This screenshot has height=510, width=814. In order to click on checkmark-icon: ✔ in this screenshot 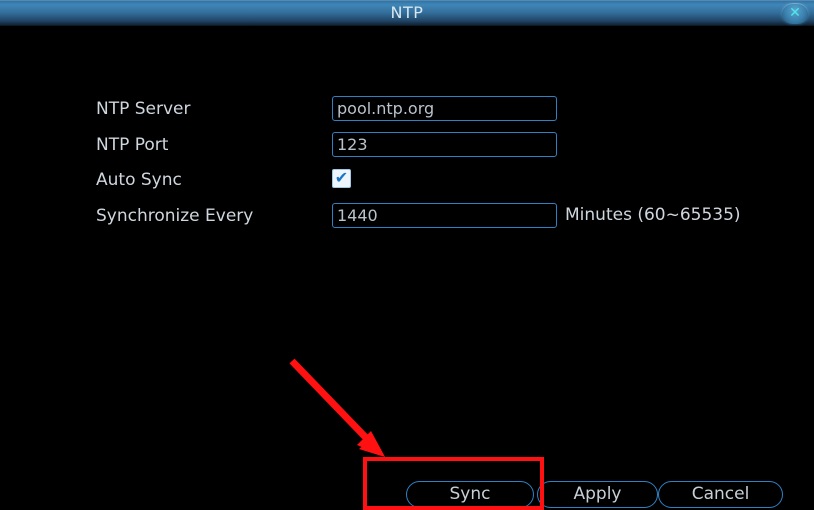, I will do `click(341, 177)`.